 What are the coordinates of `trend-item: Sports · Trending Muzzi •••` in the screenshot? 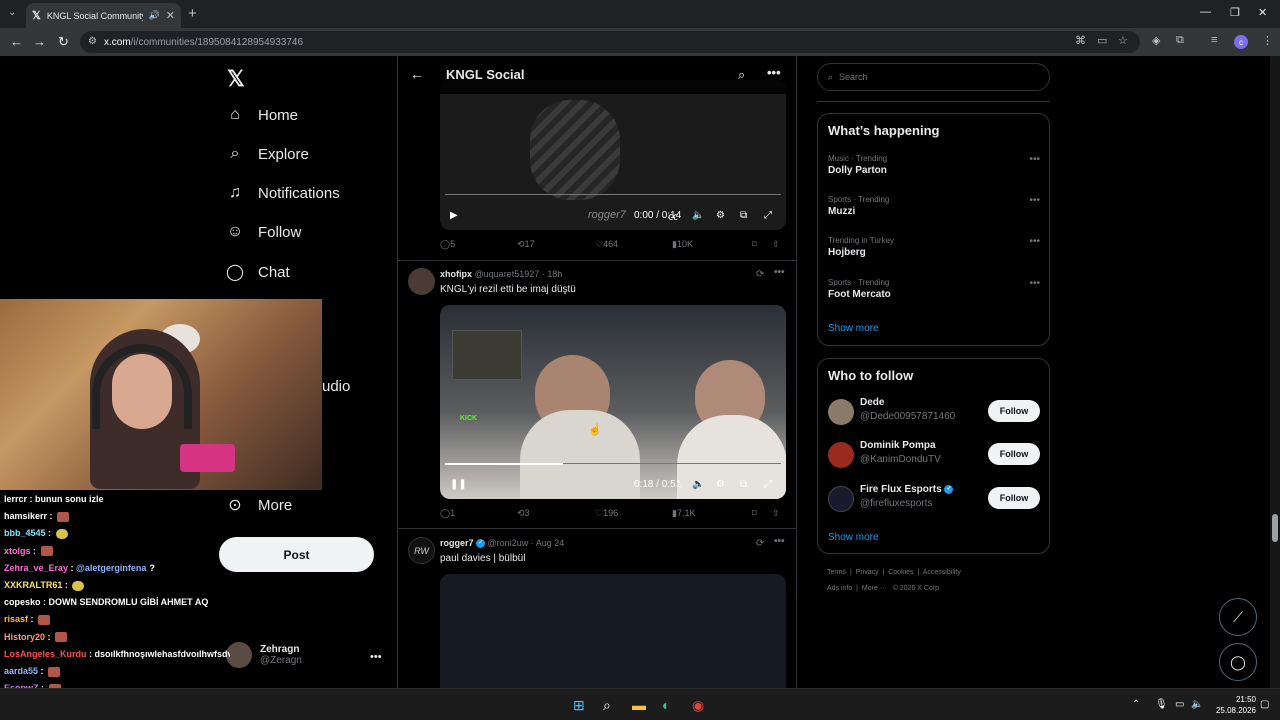 It's located at (934, 206).